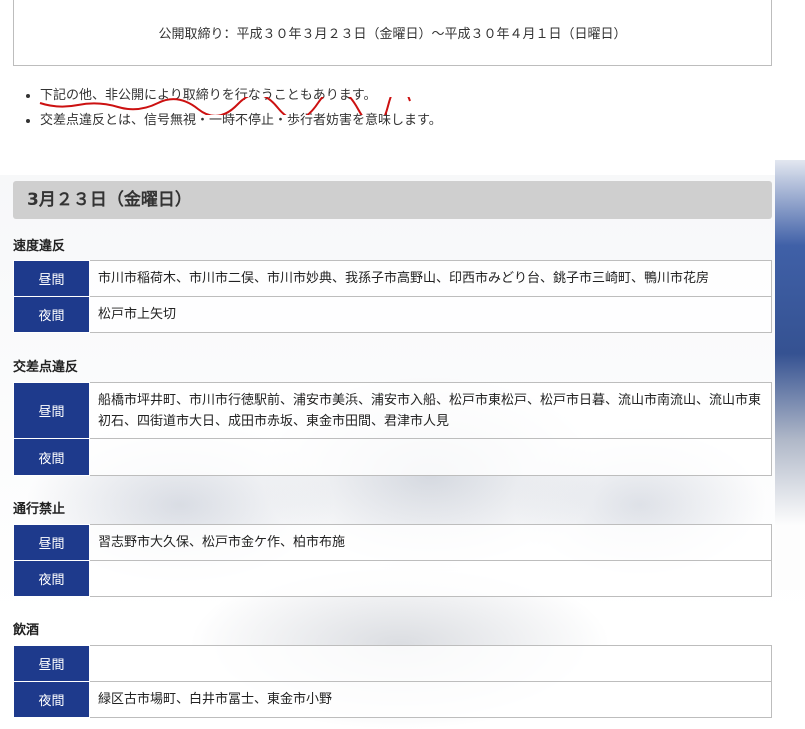 The width and height of the screenshot is (805, 729). What do you see at coordinates (225, 106) in the screenshot?
I see `red-handwritten-underline` at bounding box center [225, 106].